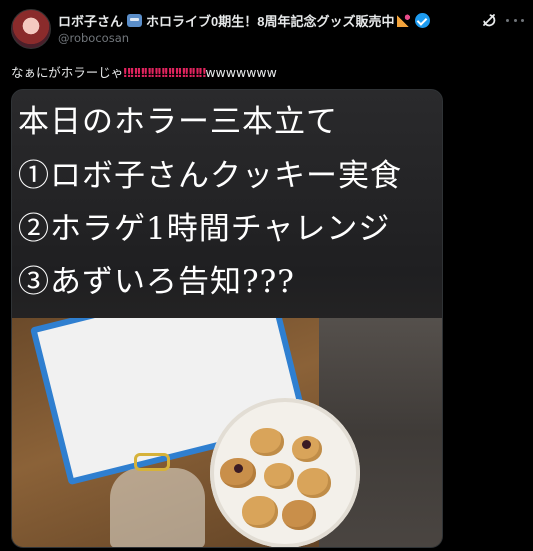 This screenshot has width=533, height=551. What do you see at coordinates (210, 176) in the screenshot?
I see `headline-line-2: ①ロボ子さんクッキー実食` at bounding box center [210, 176].